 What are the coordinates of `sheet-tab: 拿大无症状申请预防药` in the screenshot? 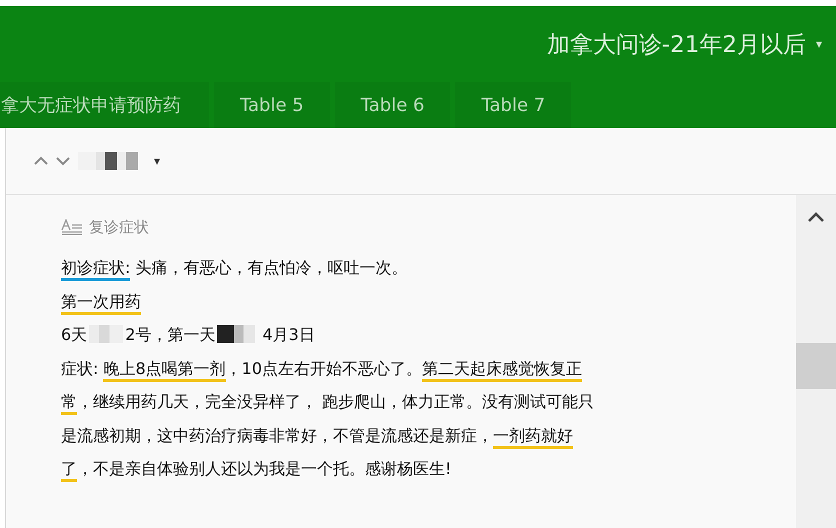 It's located at (104, 105).